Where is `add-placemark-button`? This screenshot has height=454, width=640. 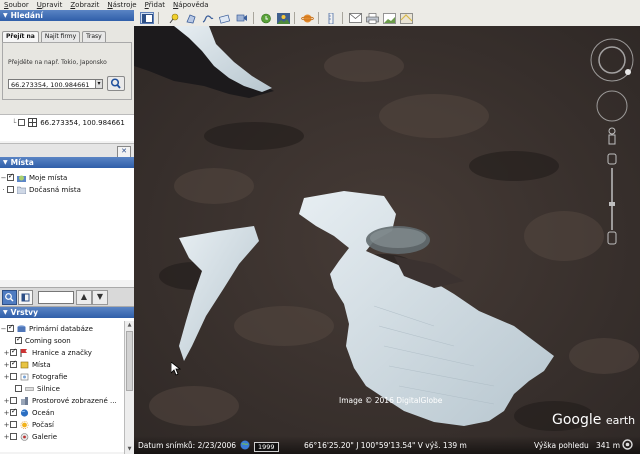 add-placemark-button is located at coordinates (174, 18).